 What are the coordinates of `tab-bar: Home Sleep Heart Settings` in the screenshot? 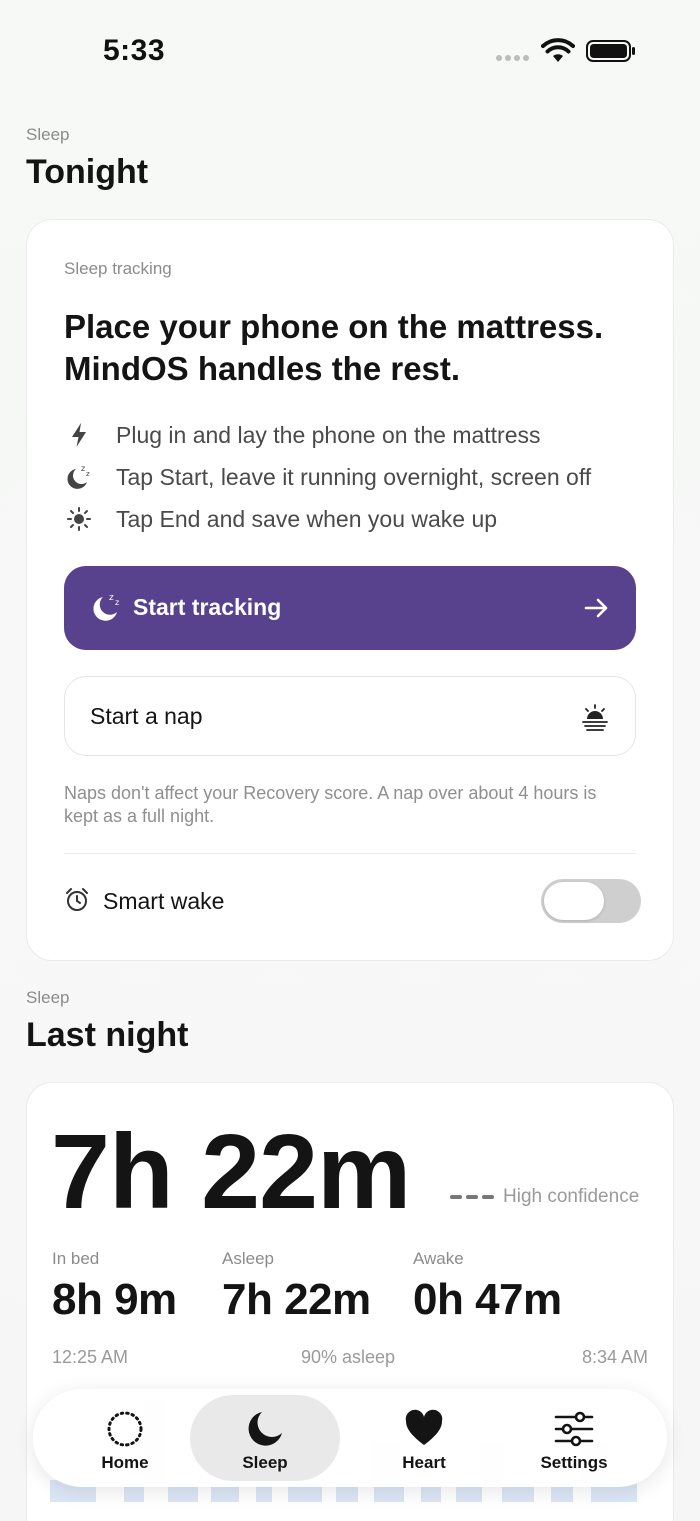 It's located at (350, 1438).